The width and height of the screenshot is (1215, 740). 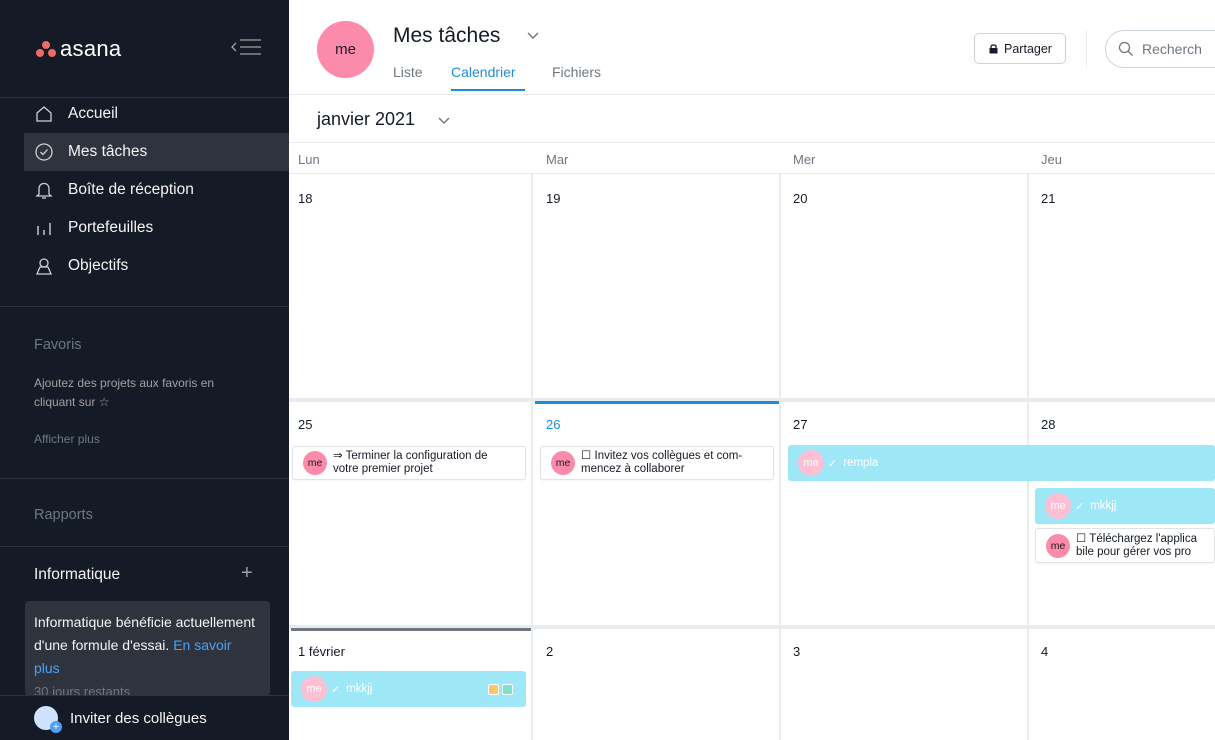 What do you see at coordinates (46, 49) in the screenshot?
I see `asana-logo-icon` at bounding box center [46, 49].